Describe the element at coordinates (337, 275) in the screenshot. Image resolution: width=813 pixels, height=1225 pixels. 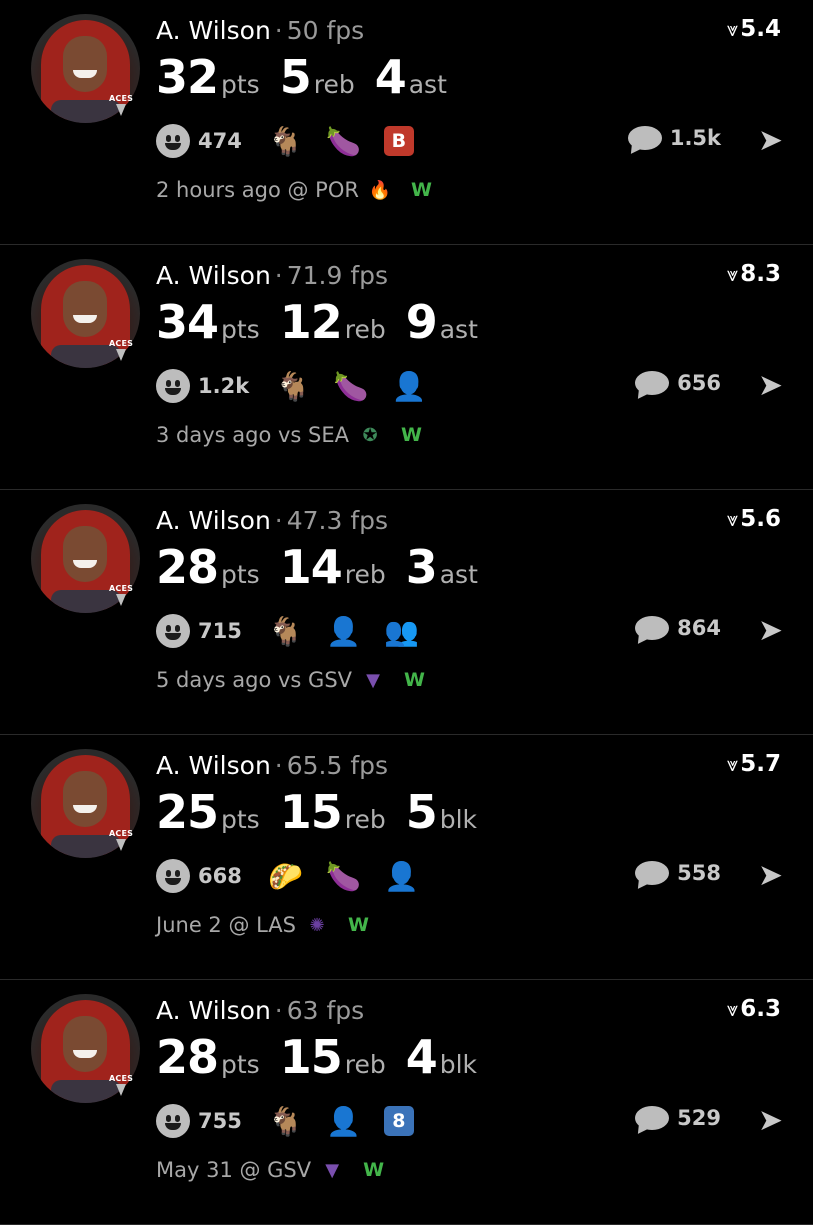
I see `fps-value: 71.9 fps` at that location.